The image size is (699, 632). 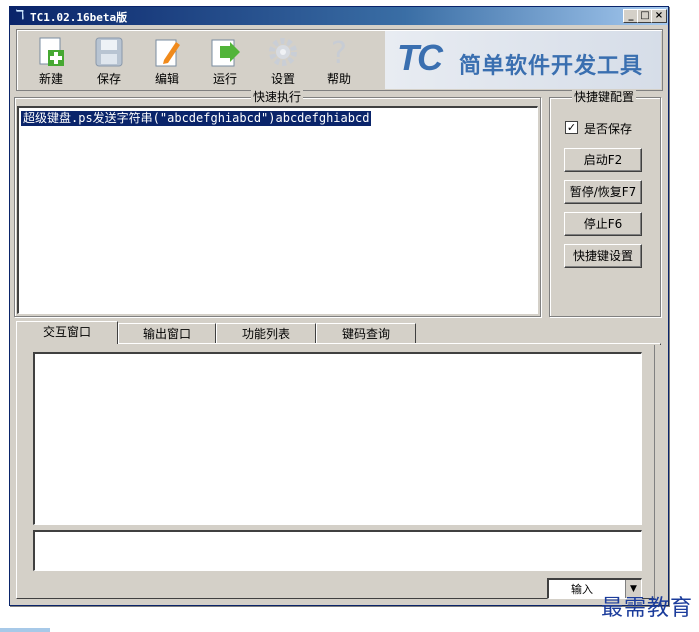 What do you see at coordinates (79, 17) in the screenshot?
I see `window-title: TC1.02.16beta版` at bounding box center [79, 17].